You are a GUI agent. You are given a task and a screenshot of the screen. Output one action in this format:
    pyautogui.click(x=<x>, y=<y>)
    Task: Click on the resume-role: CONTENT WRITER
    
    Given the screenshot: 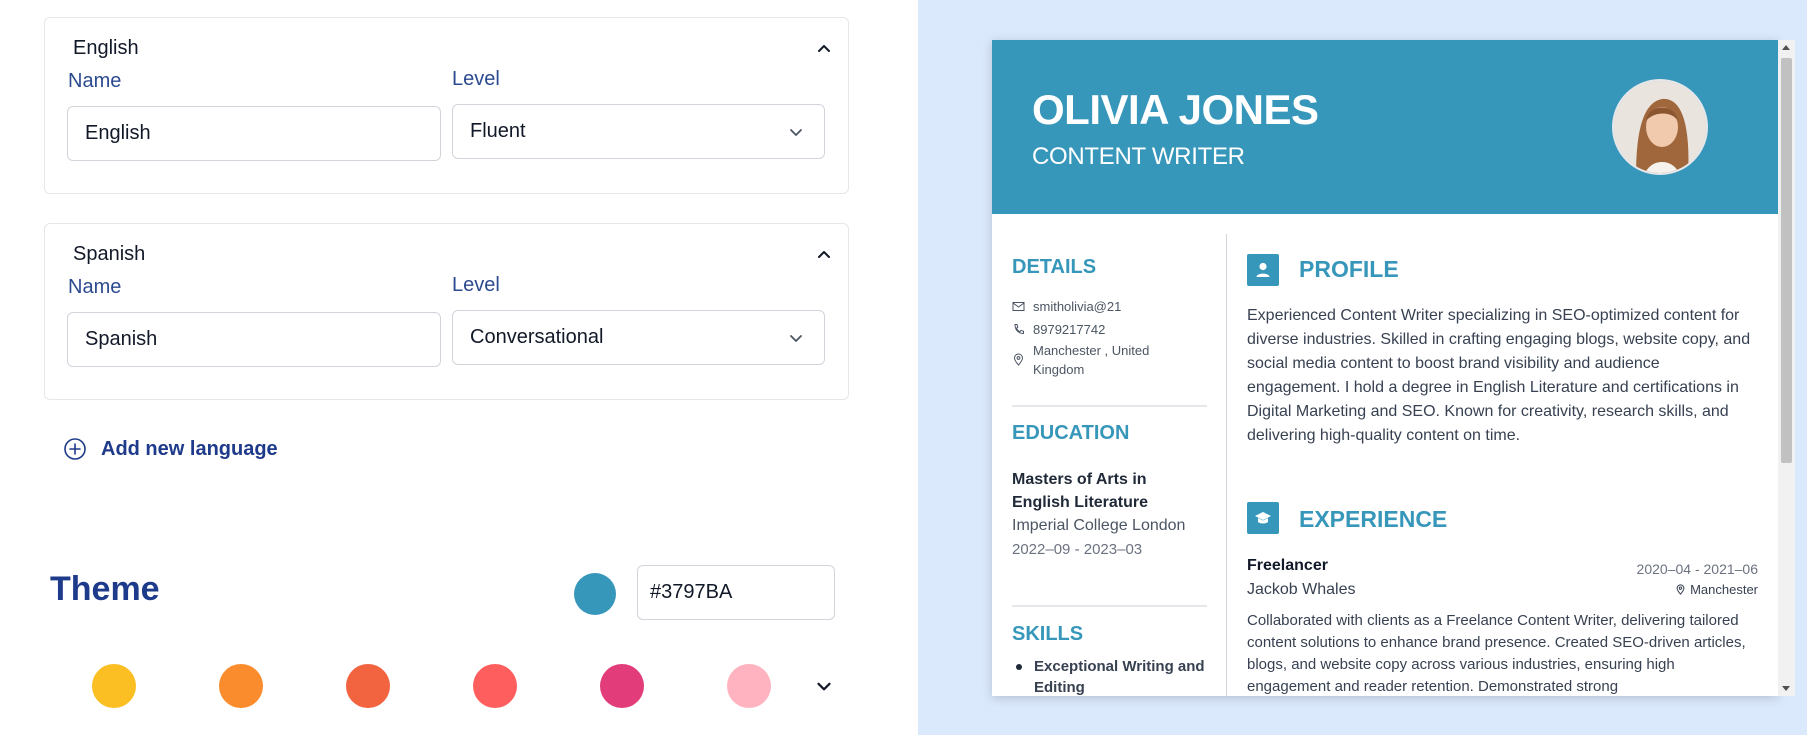 What is the action you would take?
    pyautogui.click(x=1138, y=156)
    